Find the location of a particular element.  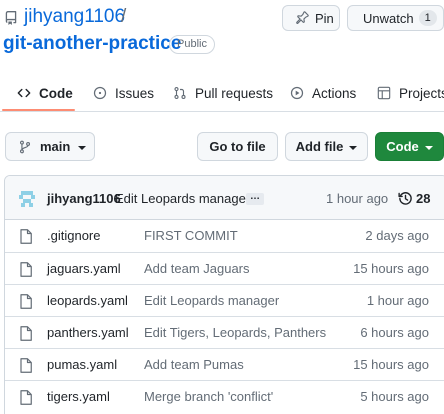

commit-message-link: Edit Leopards manager is located at coordinates (182, 198).